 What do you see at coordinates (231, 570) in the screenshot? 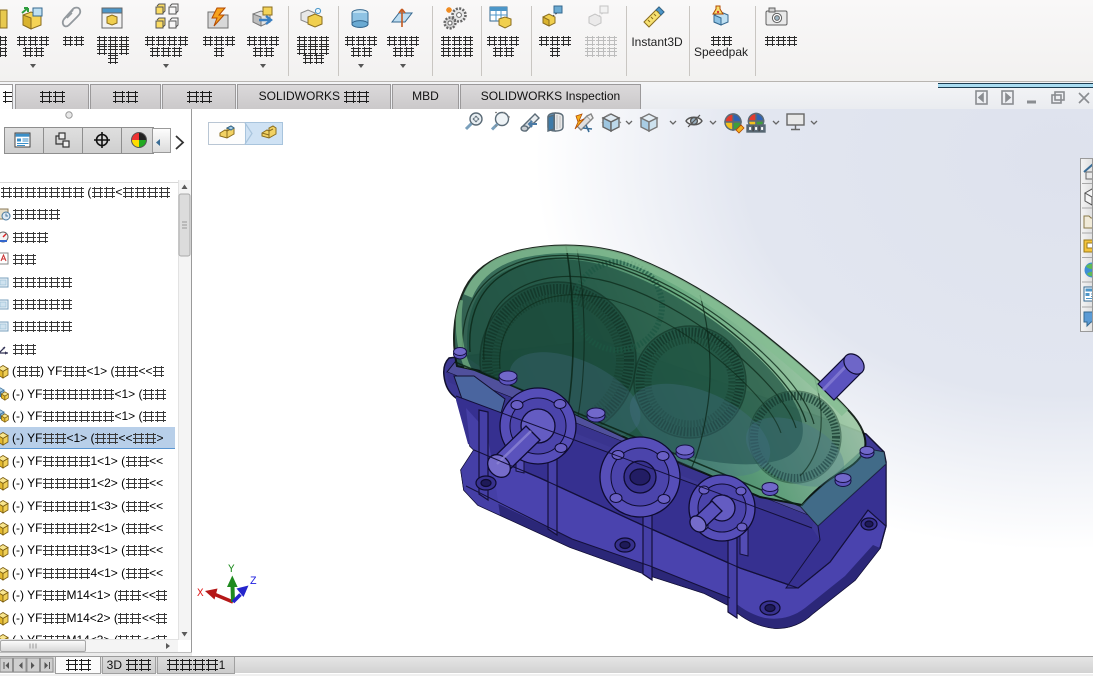
I see `svg-text: Y` at bounding box center [231, 570].